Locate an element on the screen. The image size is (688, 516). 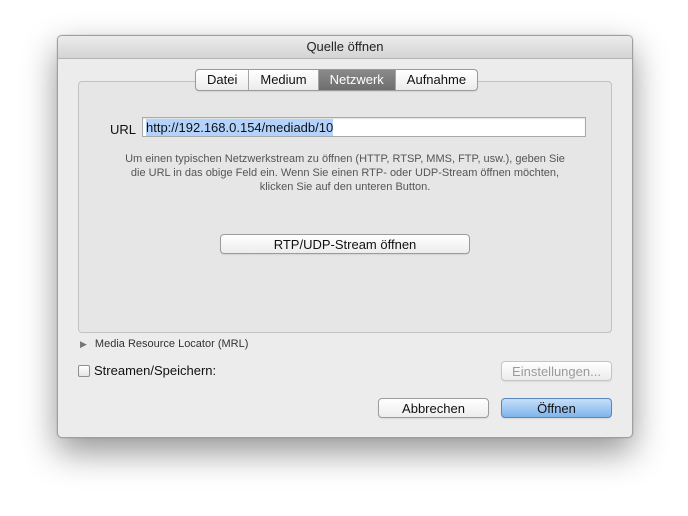
tab-medium: Medium is located at coordinates (284, 80).